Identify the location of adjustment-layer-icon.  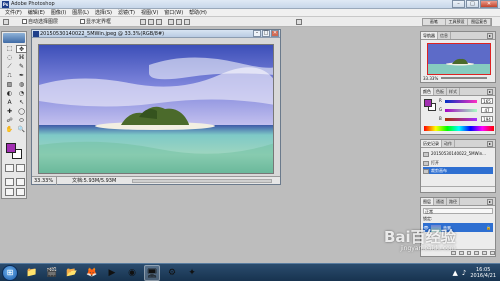
(477, 253).